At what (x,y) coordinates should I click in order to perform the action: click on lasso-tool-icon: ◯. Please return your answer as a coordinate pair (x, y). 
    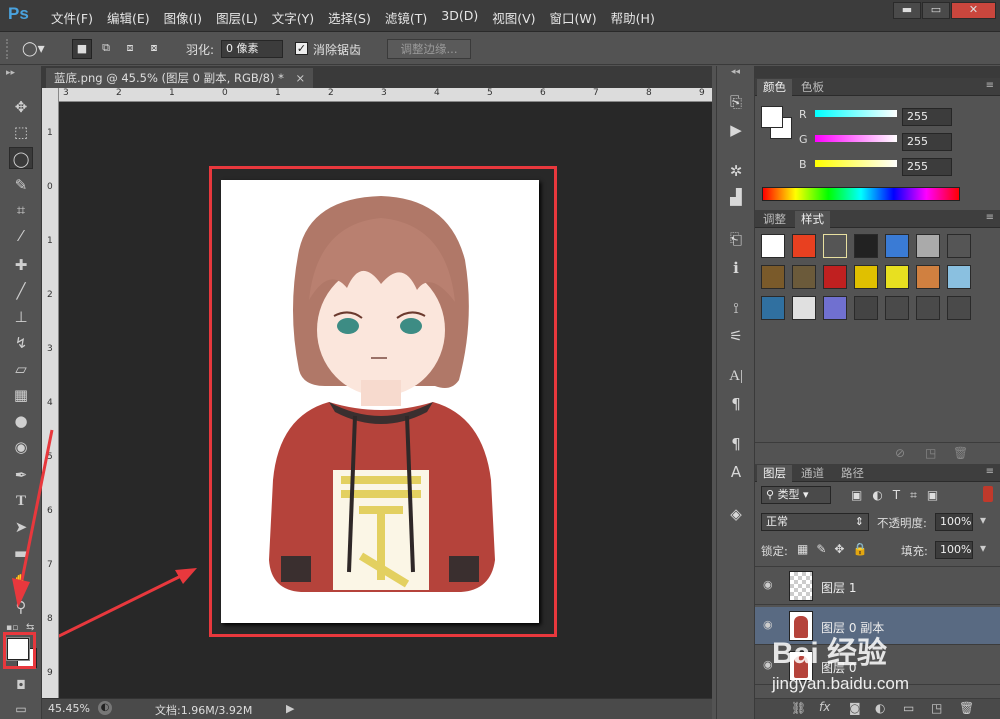
    Looking at the image, I should click on (21, 158).